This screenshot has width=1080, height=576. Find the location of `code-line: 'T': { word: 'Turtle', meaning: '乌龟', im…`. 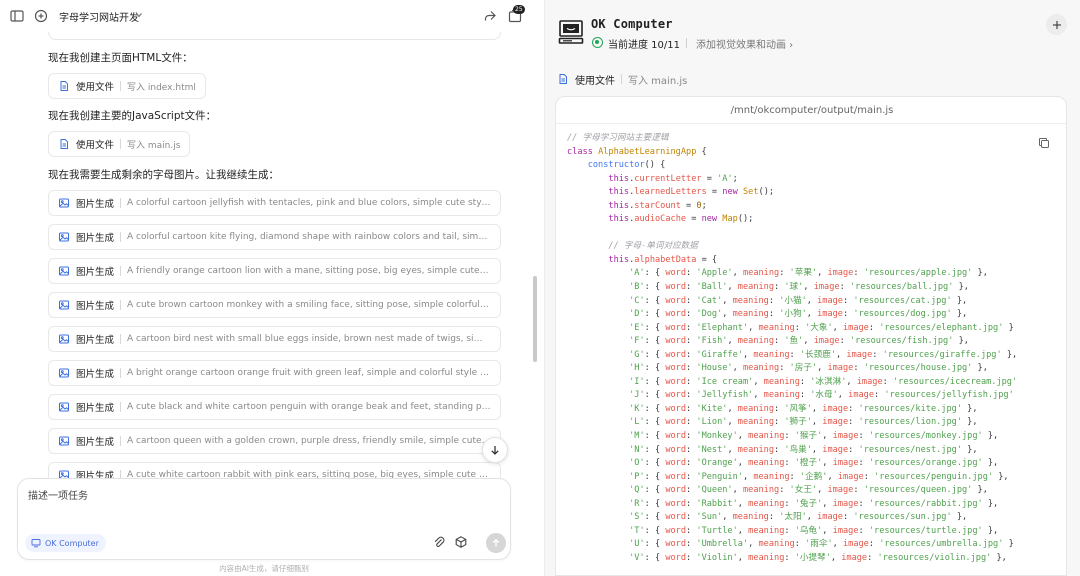

code-line: 'T': { word: 'Turtle', meaning: '乌龟', im… is located at coordinates (814, 530).